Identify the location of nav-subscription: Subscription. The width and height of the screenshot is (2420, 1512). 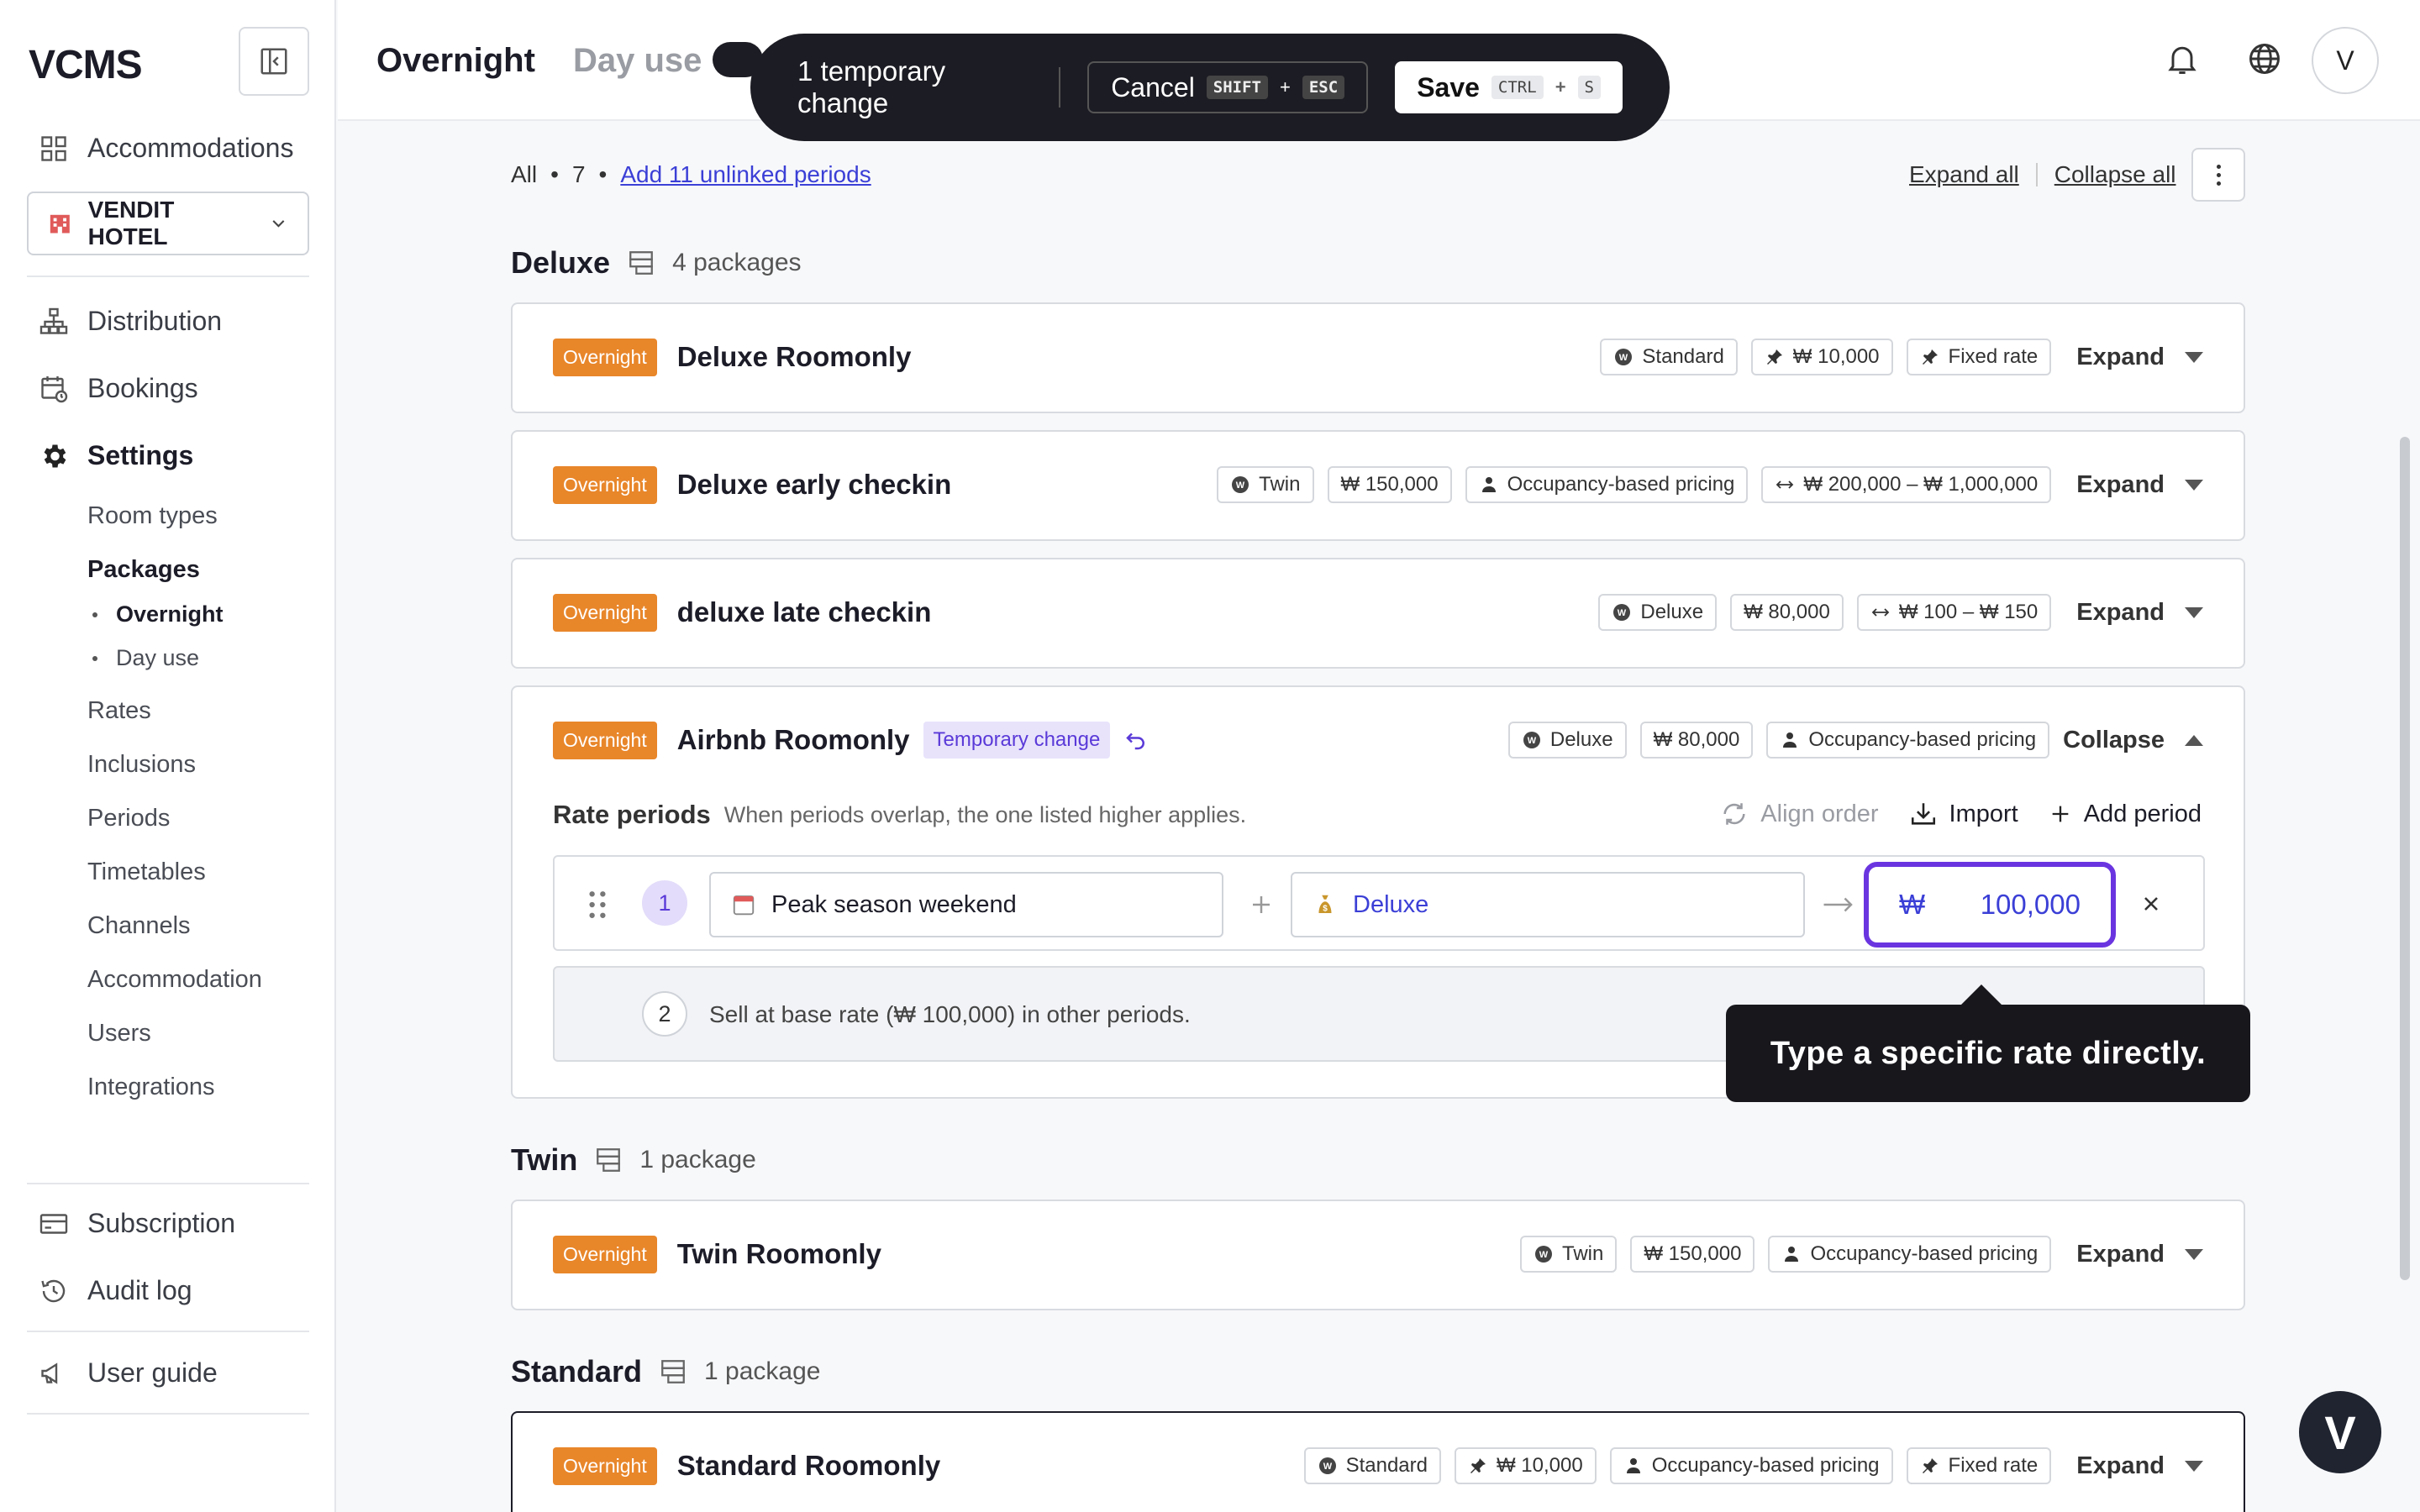
(137, 1223).